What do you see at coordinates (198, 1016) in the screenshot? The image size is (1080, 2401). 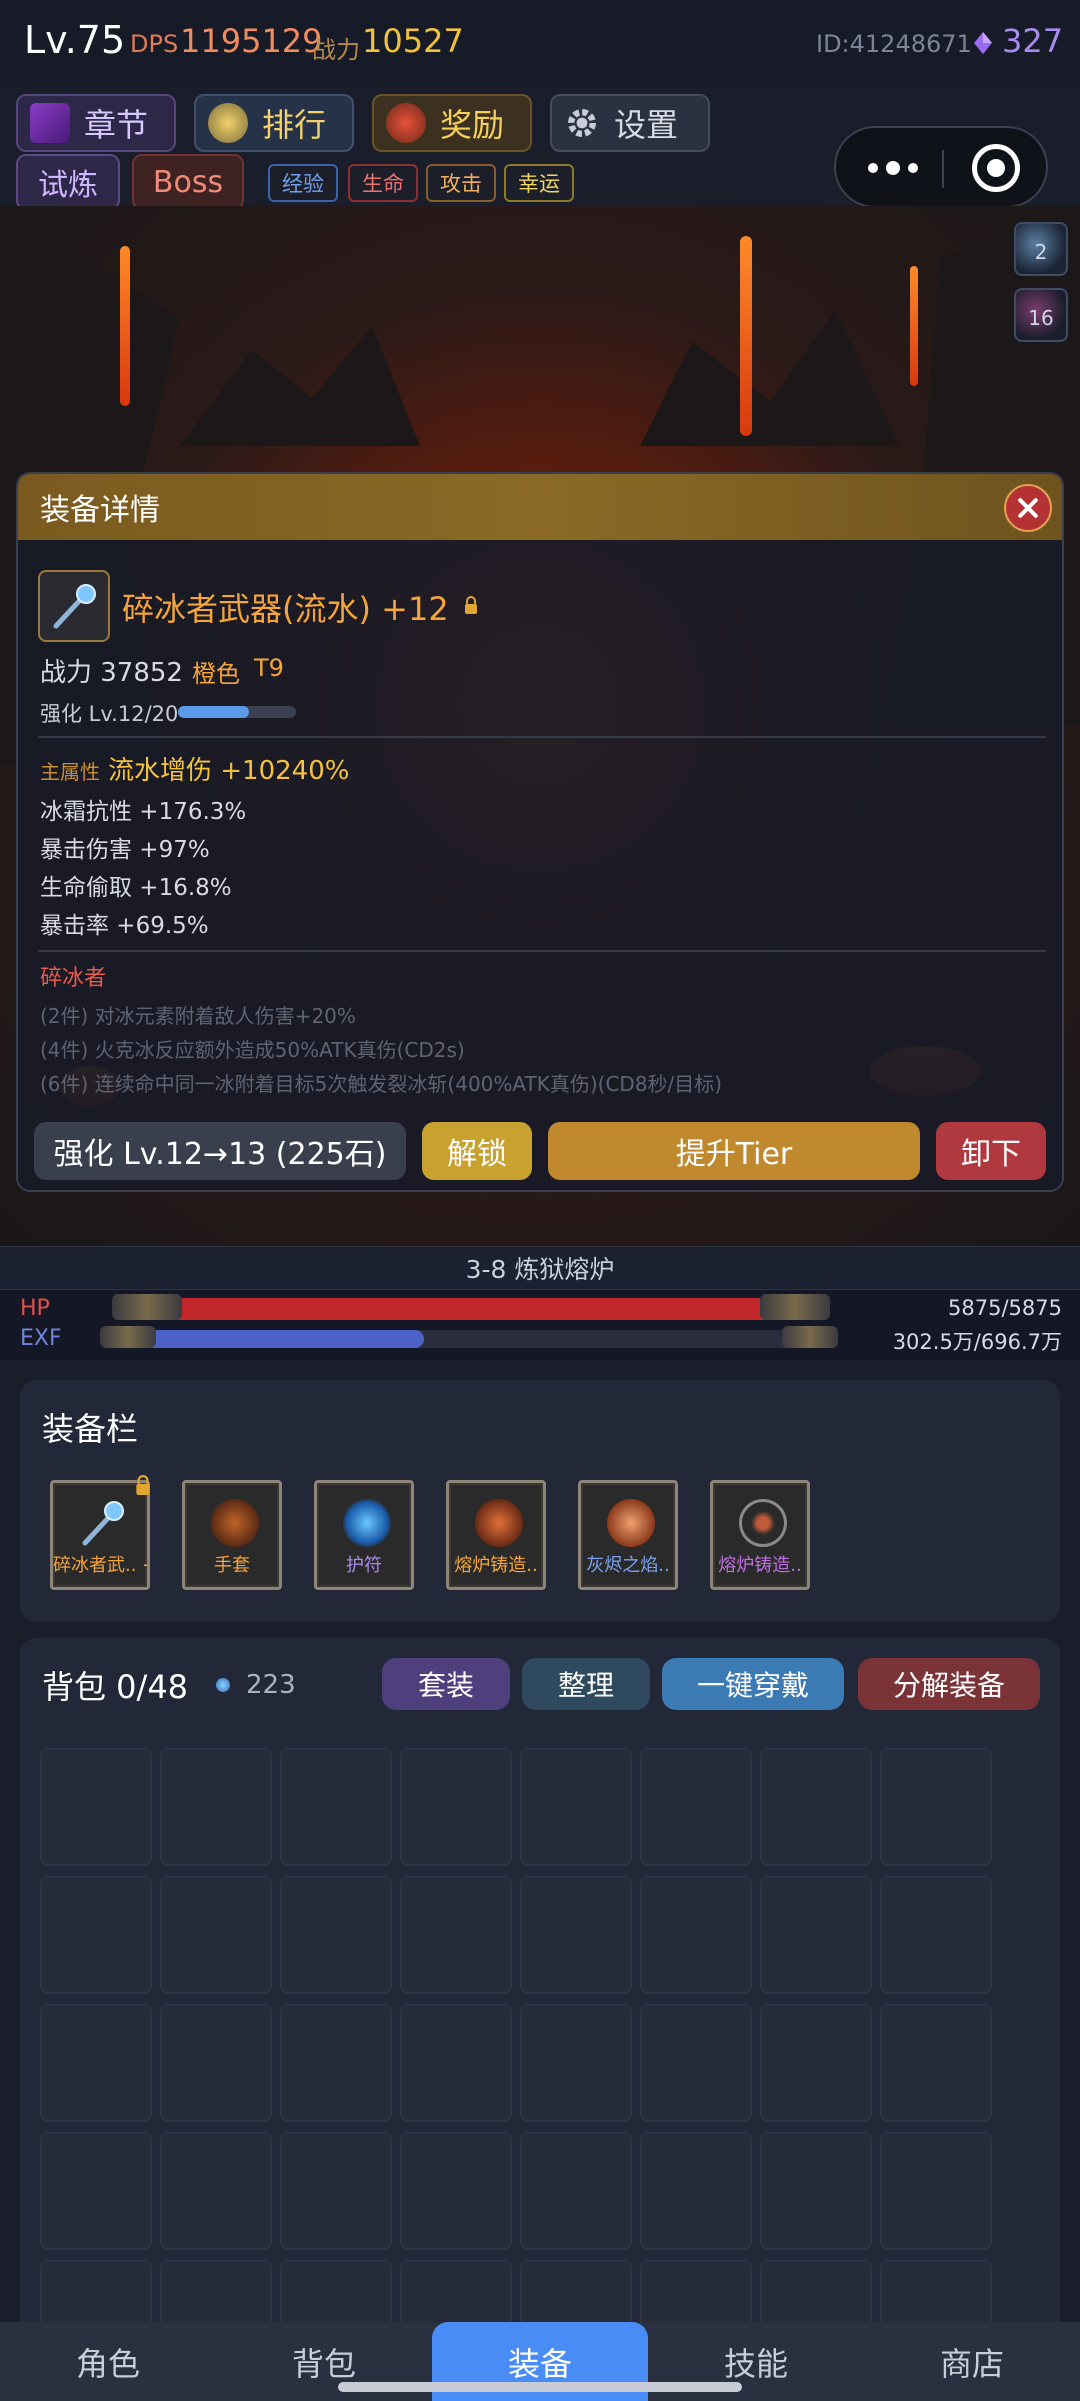 I see `set-effect: (2件) 对冰元素附着敌人伤害+20%` at bounding box center [198, 1016].